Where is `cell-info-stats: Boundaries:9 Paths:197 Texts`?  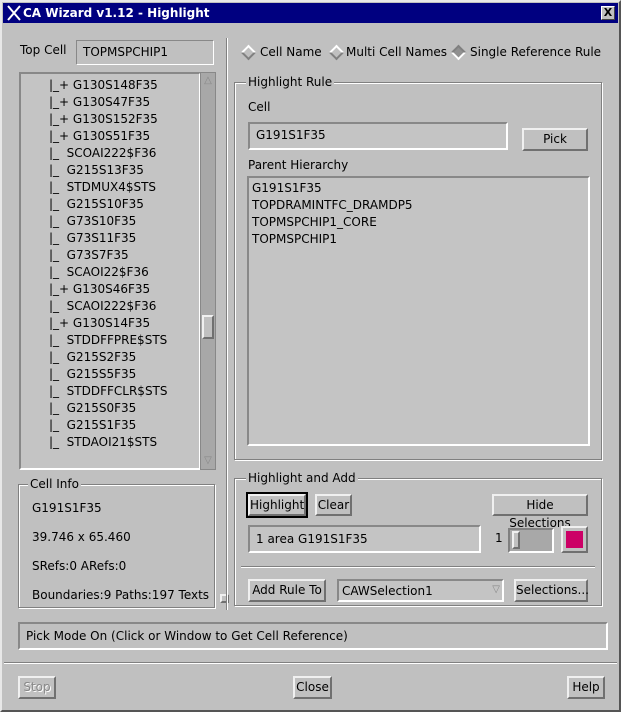 cell-info-stats: Boundaries:9 Paths:197 Texts is located at coordinates (121, 595).